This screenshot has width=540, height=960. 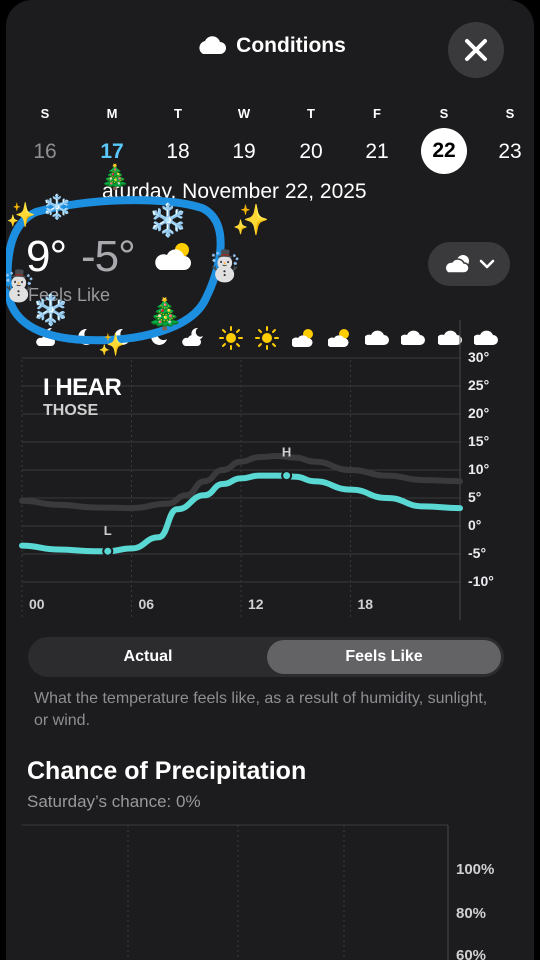 What do you see at coordinates (112, 152) in the screenshot?
I see `date-17-button: 17` at bounding box center [112, 152].